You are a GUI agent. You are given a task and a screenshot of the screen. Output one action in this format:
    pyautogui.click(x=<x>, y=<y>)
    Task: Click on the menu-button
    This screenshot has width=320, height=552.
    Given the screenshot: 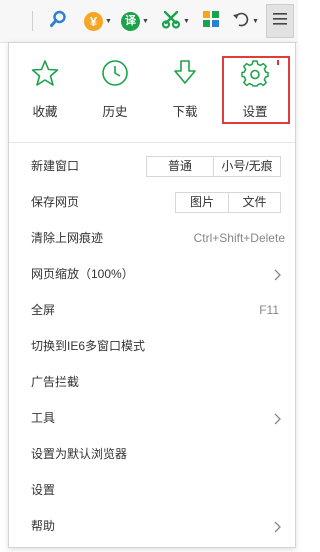 What is the action you would take?
    pyautogui.click(x=280, y=21)
    